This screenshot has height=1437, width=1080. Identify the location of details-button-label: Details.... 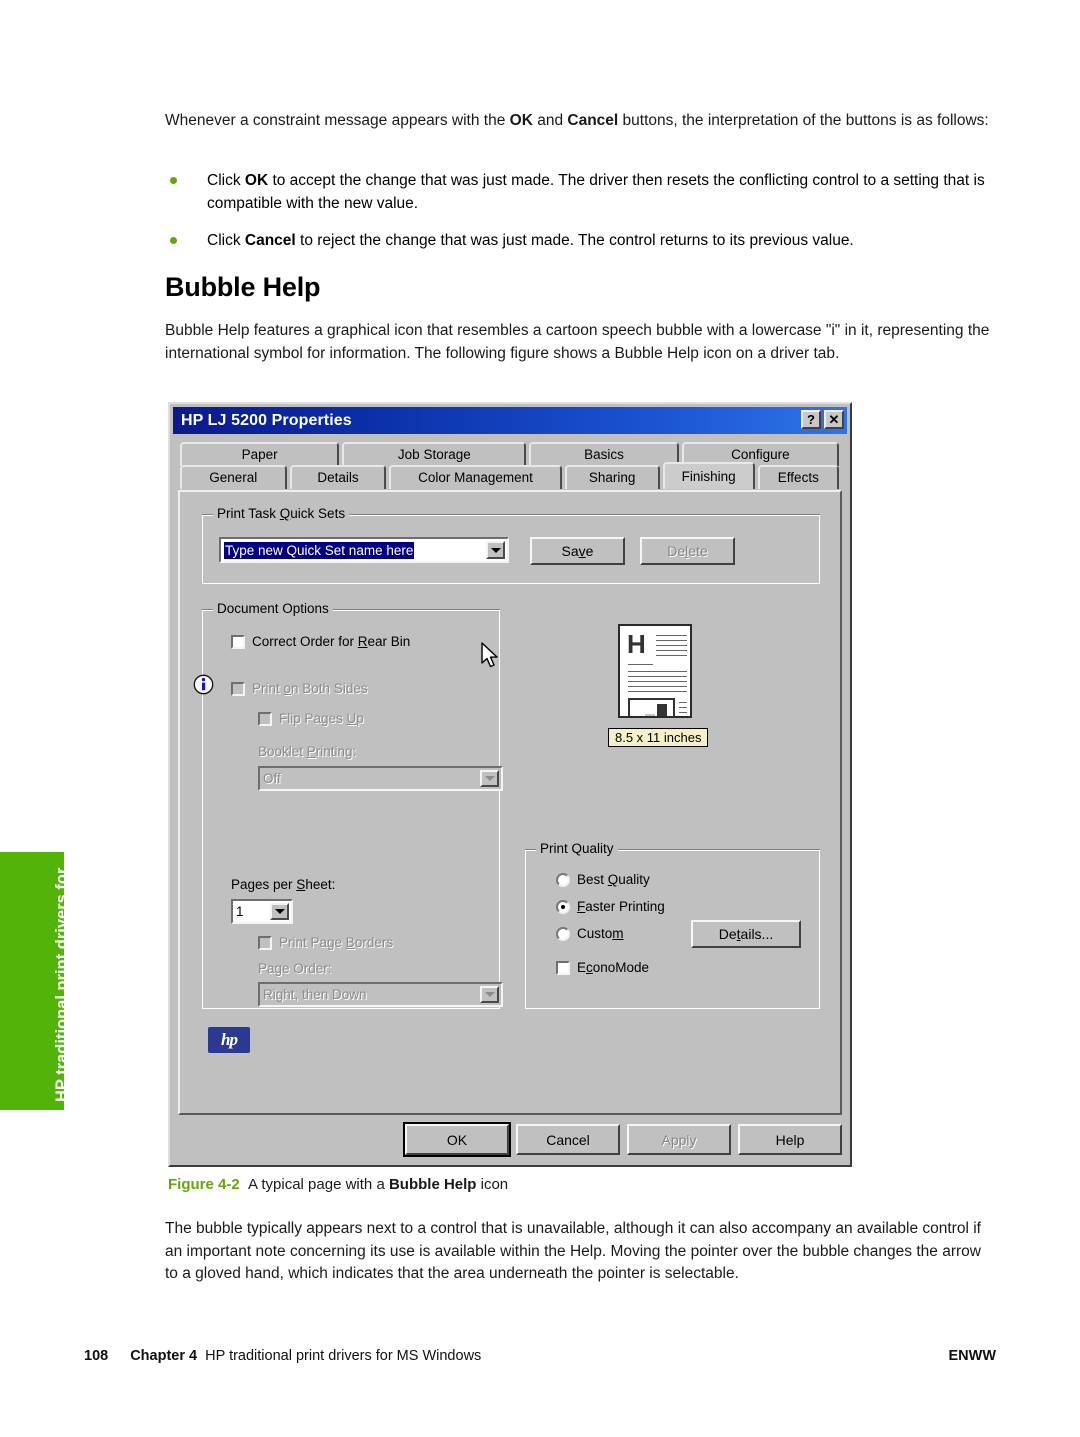
(746, 934).